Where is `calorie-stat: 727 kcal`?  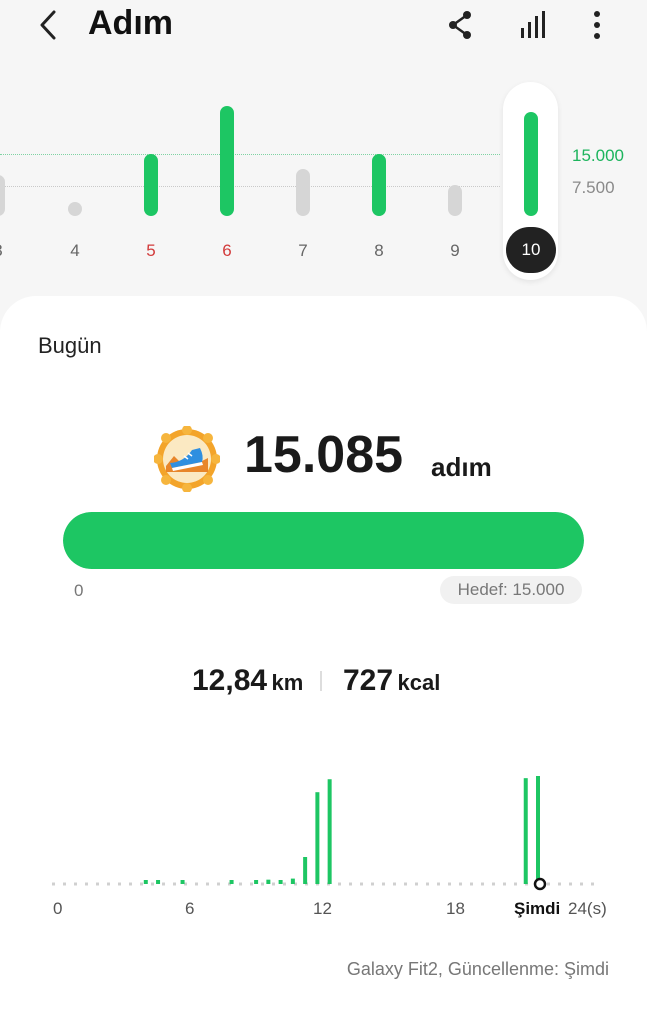
calorie-stat: 727 kcal is located at coordinates (391, 681).